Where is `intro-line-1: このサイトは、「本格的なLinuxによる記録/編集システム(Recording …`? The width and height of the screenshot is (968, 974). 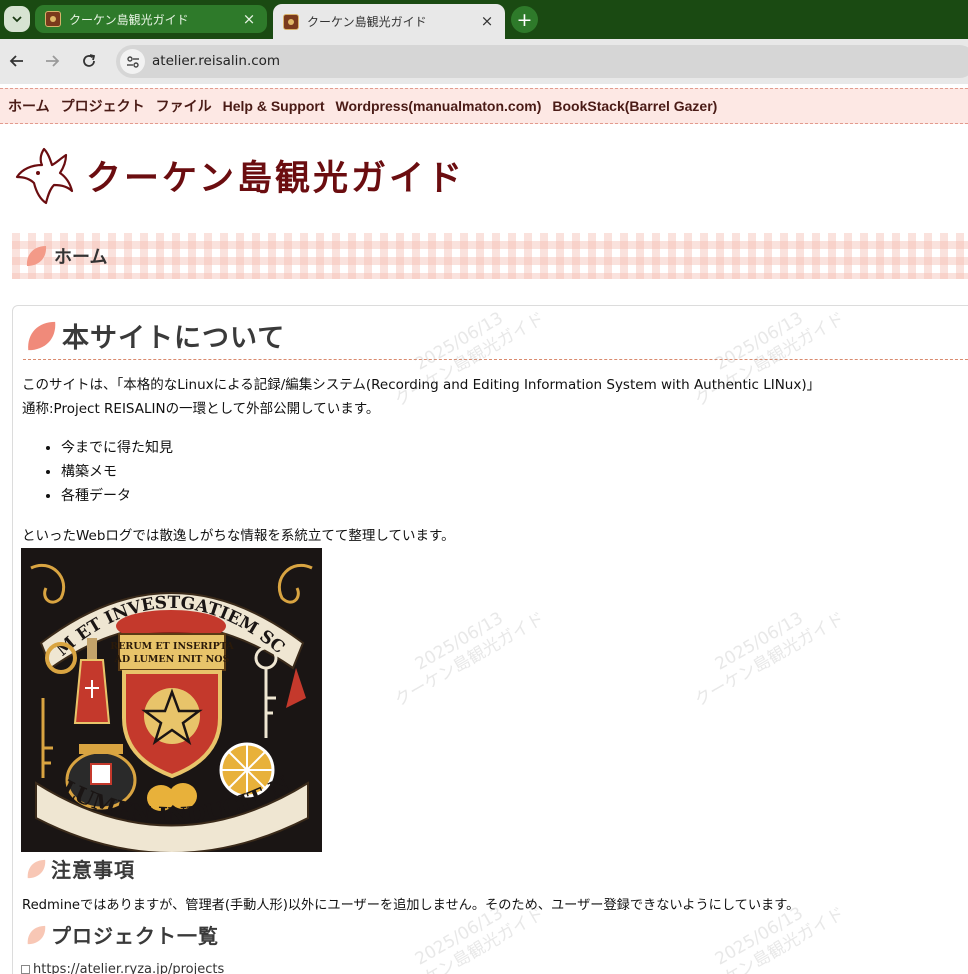
intro-line-1: このサイトは、「本格的なLinuxによる記録/編集システム(Recording … is located at coordinates (421, 385).